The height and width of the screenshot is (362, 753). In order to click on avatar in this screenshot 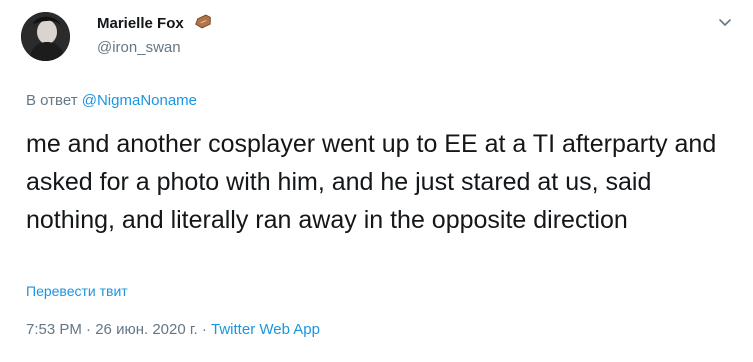, I will do `click(45, 36)`.